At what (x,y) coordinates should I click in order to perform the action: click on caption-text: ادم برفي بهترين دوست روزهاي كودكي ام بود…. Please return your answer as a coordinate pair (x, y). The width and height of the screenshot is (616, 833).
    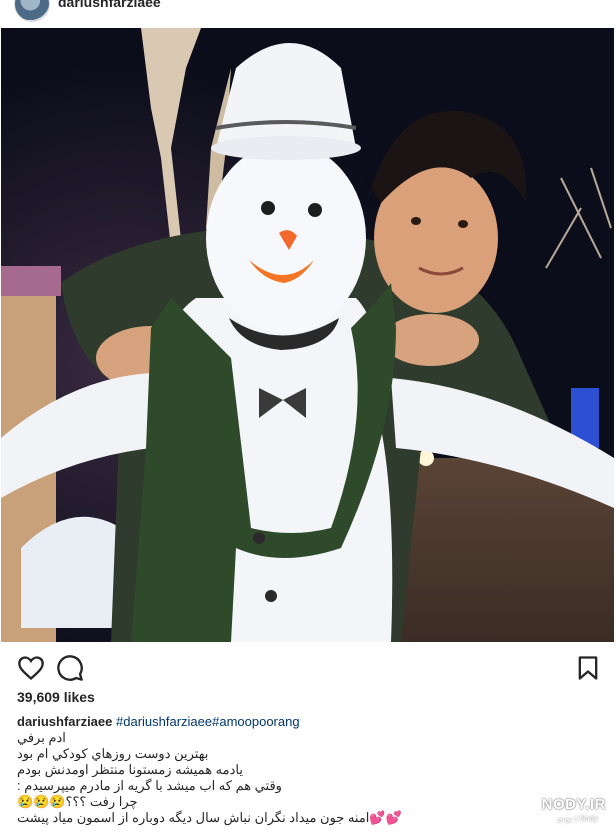
    Looking at the image, I should click on (312, 778).